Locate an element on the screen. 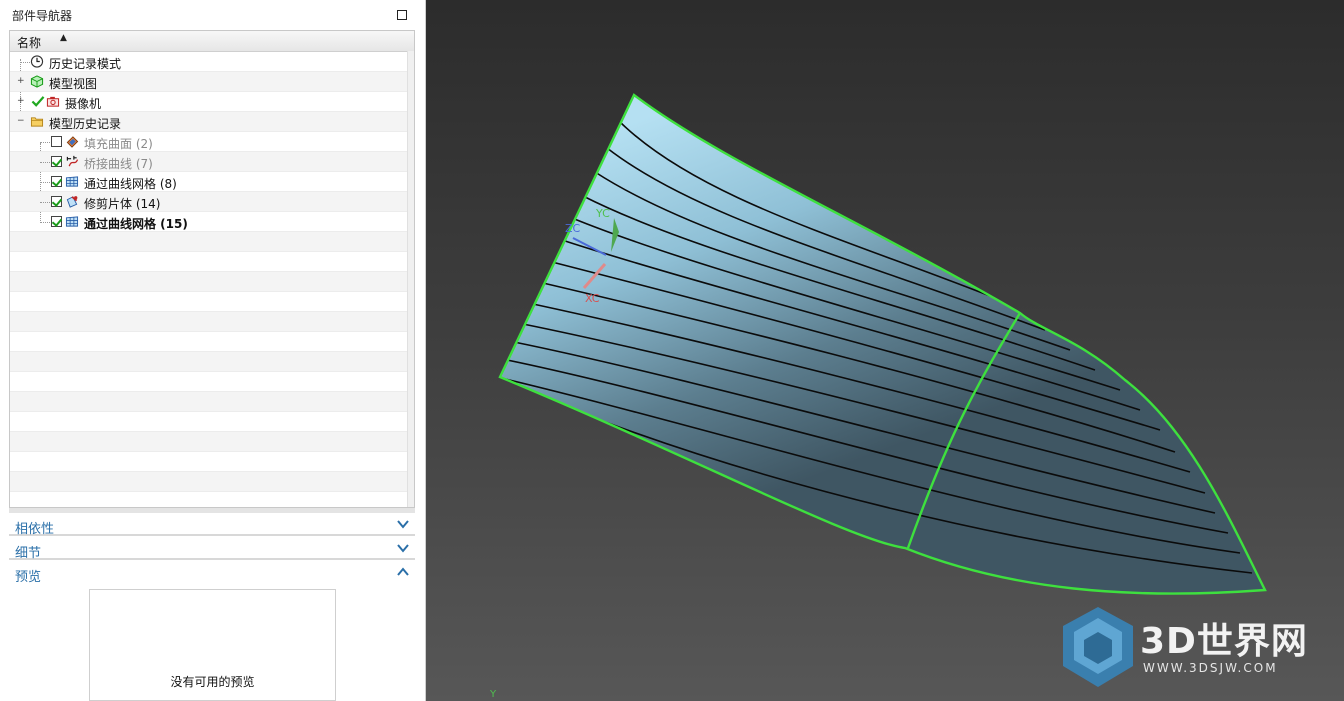 The width and height of the screenshot is (1344, 701). tree-item-label: 历史记录模式 is located at coordinates (85, 64).